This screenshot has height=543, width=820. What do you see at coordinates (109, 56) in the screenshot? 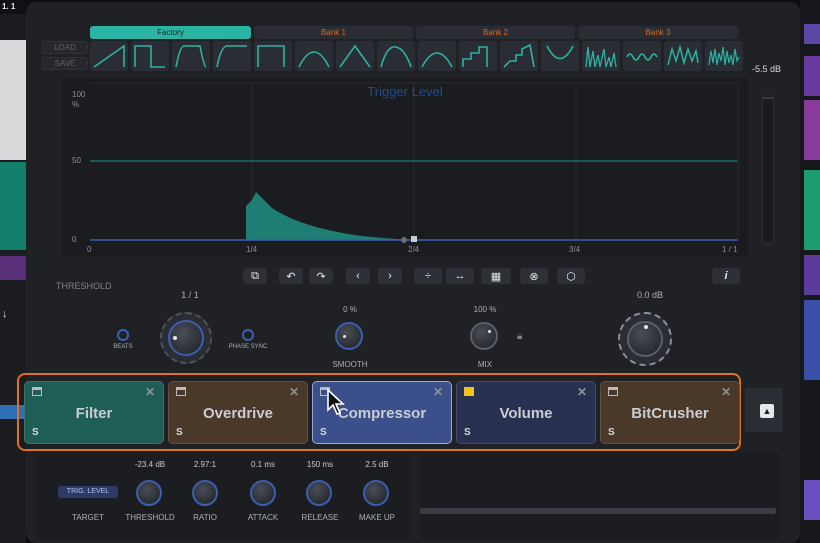
I see `ramp-up-icon` at bounding box center [109, 56].